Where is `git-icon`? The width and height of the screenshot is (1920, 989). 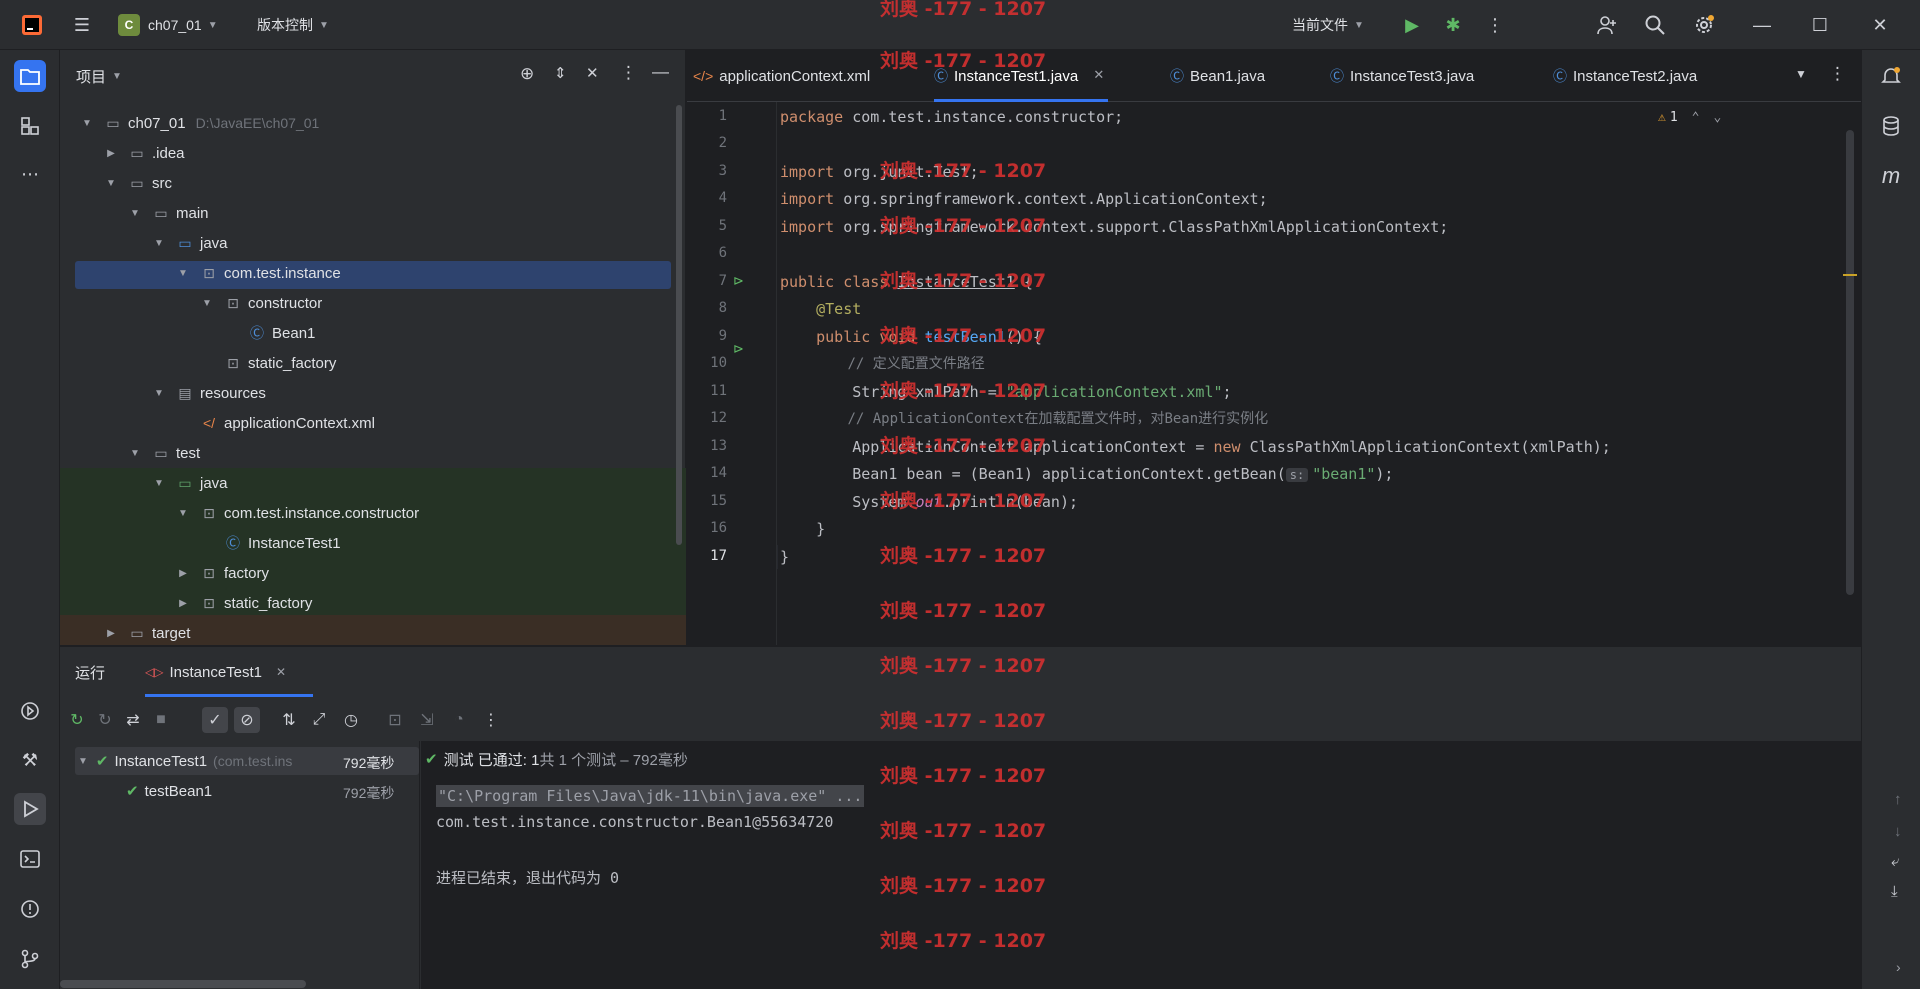 git-icon is located at coordinates (30, 959).